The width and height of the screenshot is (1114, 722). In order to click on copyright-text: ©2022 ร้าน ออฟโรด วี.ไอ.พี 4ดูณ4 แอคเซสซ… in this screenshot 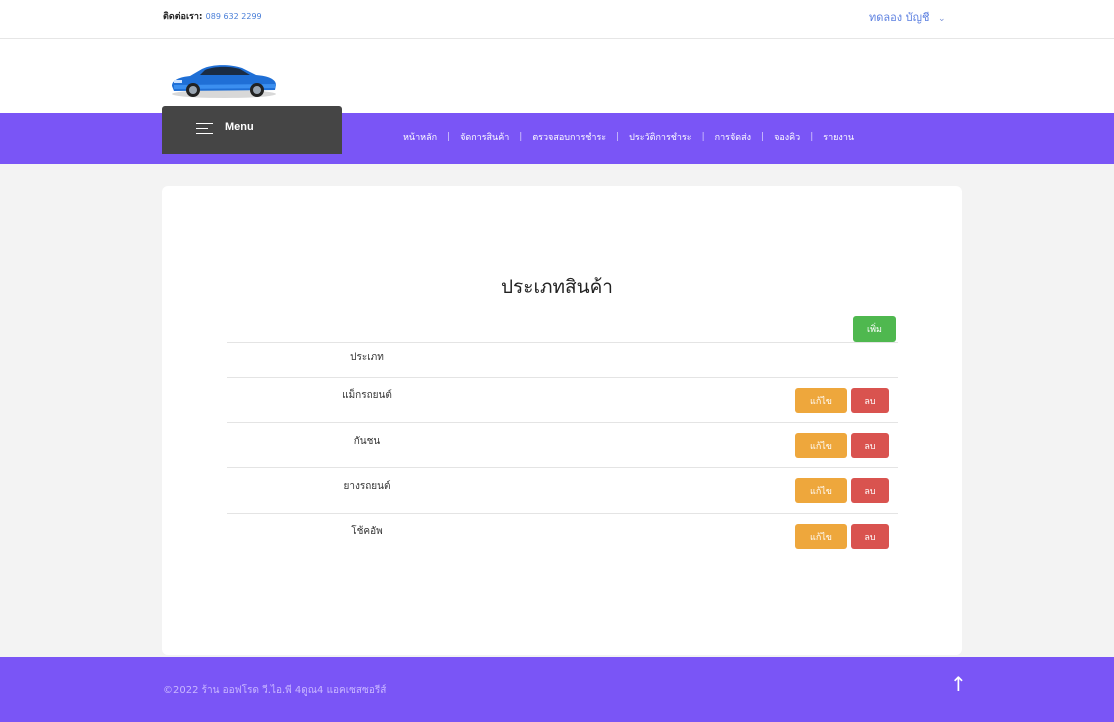, I will do `click(275, 690)`.